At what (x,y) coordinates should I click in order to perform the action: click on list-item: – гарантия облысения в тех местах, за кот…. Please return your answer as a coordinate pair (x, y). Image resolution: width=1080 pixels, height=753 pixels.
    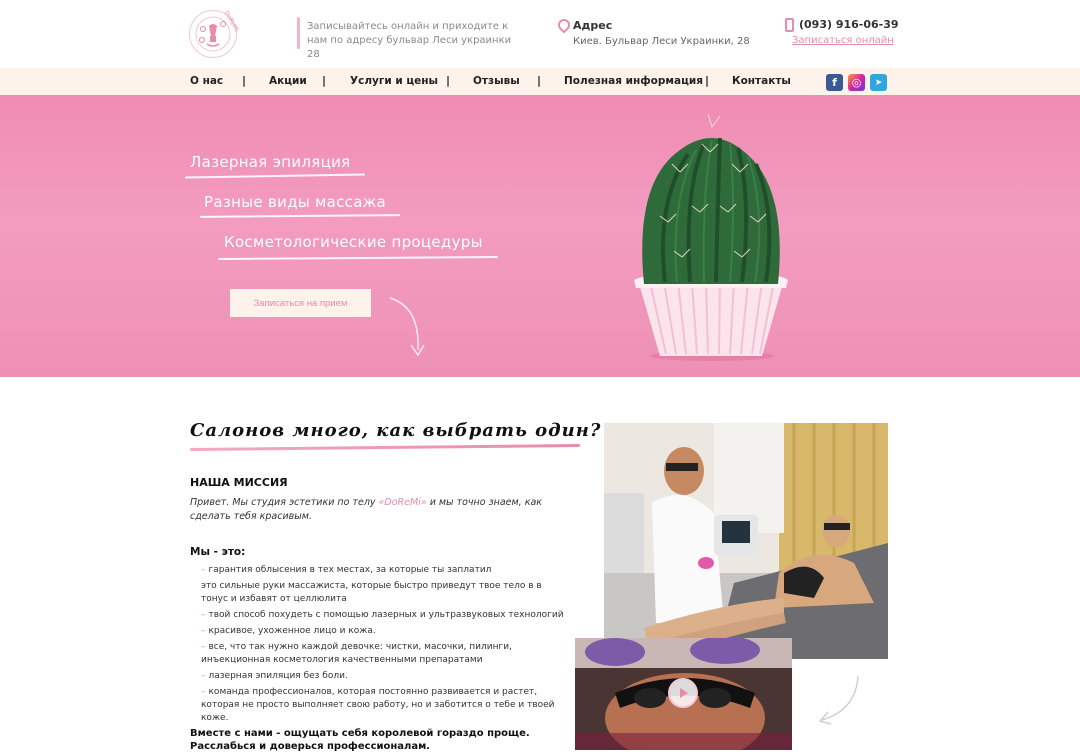
    Looking at the image, I should click on (386, 570).